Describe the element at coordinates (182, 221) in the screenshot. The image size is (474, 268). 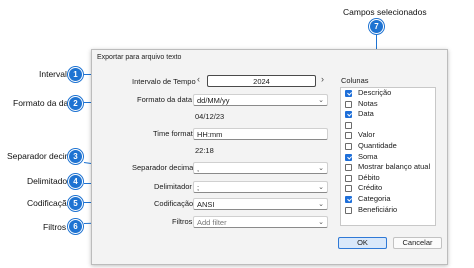
I see `filters-label: Filtros` at that location.